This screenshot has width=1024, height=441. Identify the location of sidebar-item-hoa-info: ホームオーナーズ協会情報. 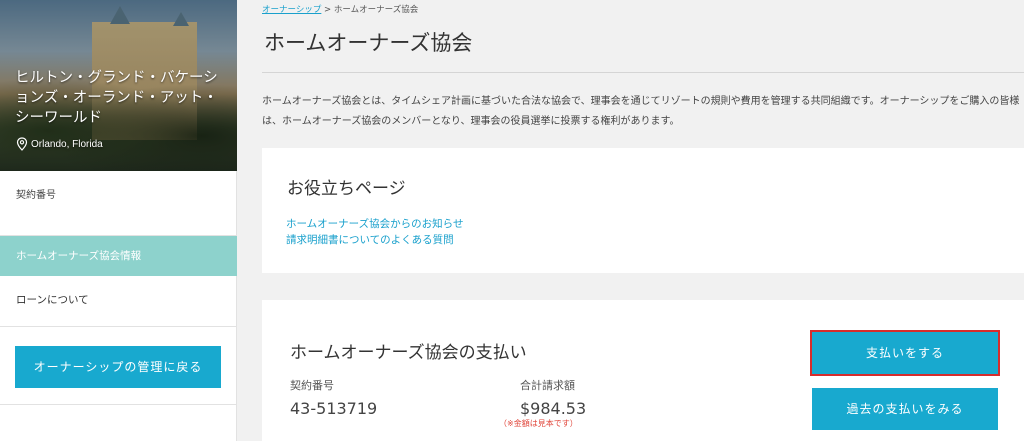
(118, 256).